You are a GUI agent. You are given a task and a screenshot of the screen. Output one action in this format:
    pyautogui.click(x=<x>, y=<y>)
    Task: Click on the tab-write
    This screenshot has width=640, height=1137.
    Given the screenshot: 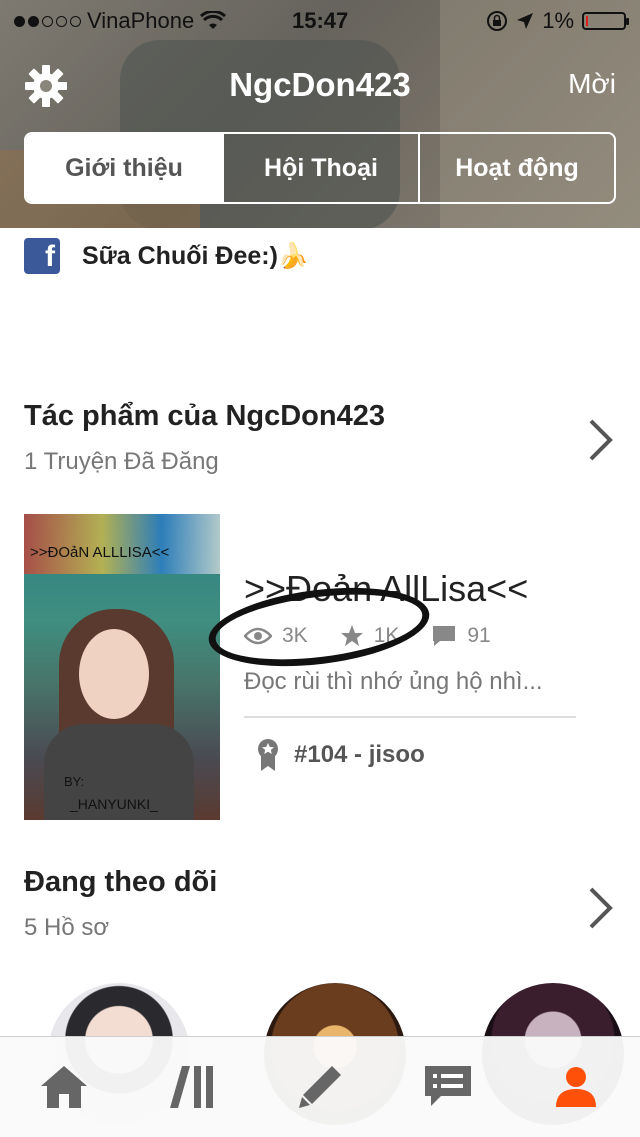 What is the action you would take?
    pyautogui.click(x=320, y=1087)
    